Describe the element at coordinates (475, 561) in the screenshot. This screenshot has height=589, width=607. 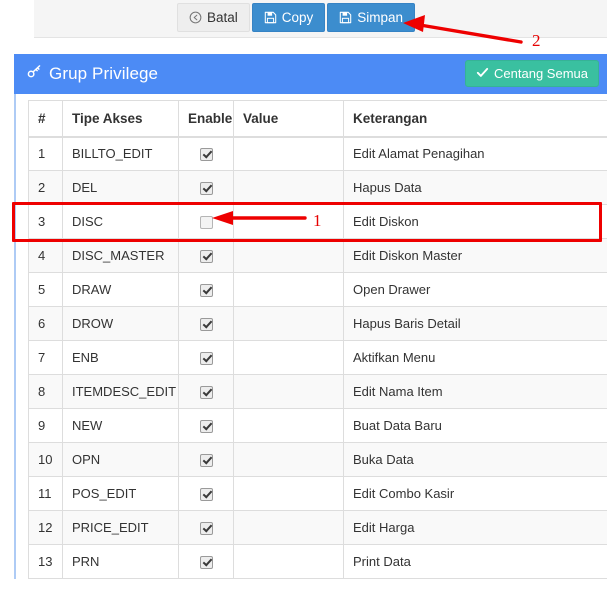
I see `cell-keterangan: Print Data` at that location.